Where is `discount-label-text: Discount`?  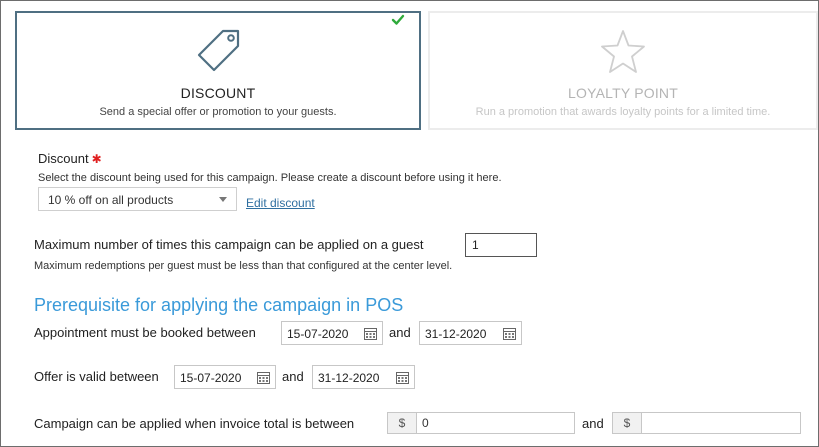
discount-label-text: Discount is located at coordinates (63, 158).